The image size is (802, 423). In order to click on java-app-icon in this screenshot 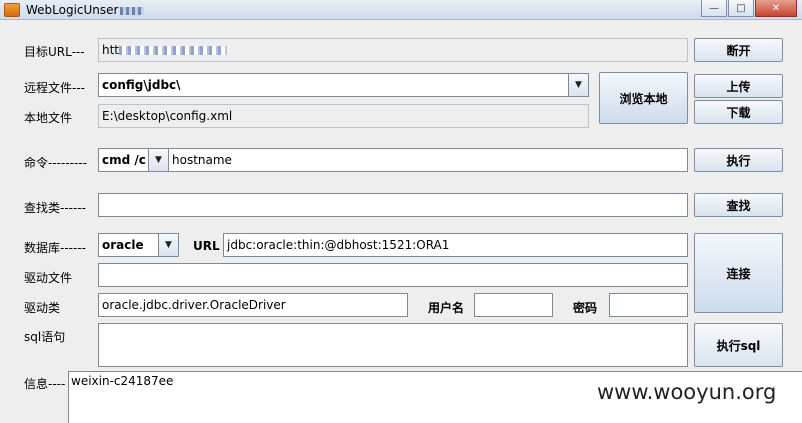, I will do `click(12, 10)`.